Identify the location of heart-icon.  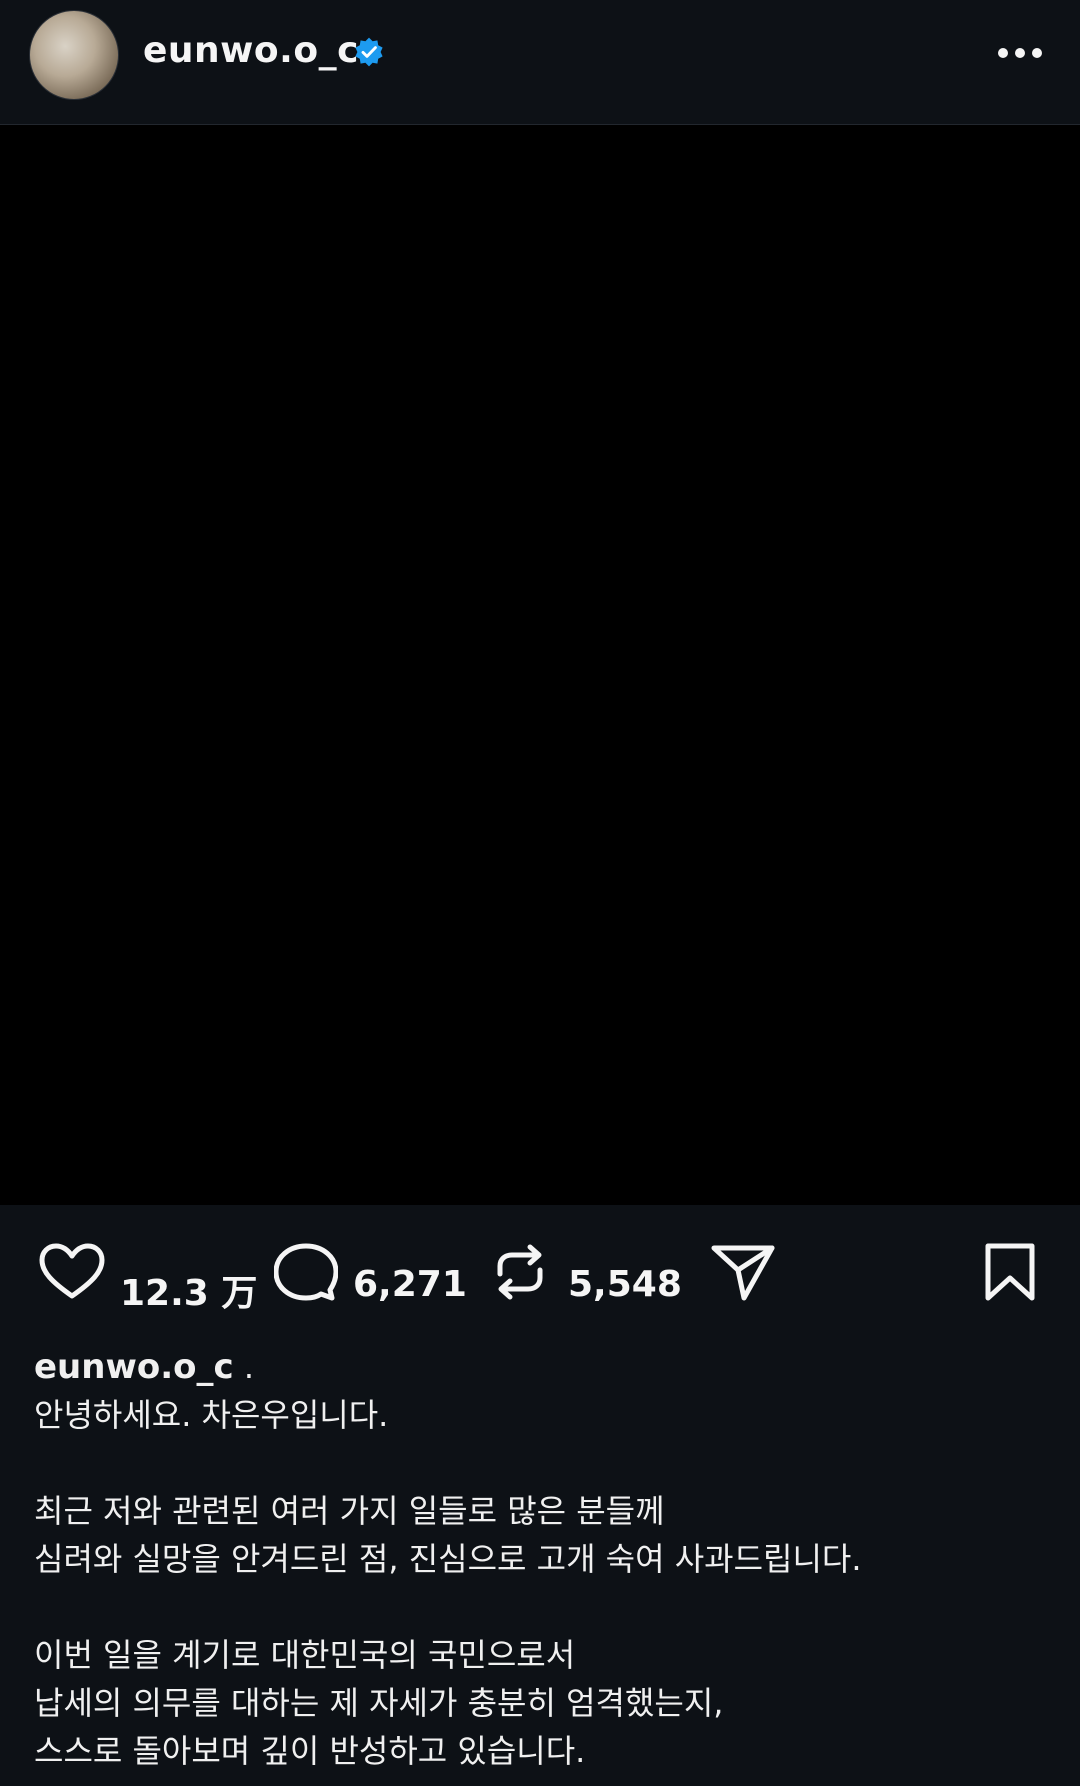
(72, 1271).